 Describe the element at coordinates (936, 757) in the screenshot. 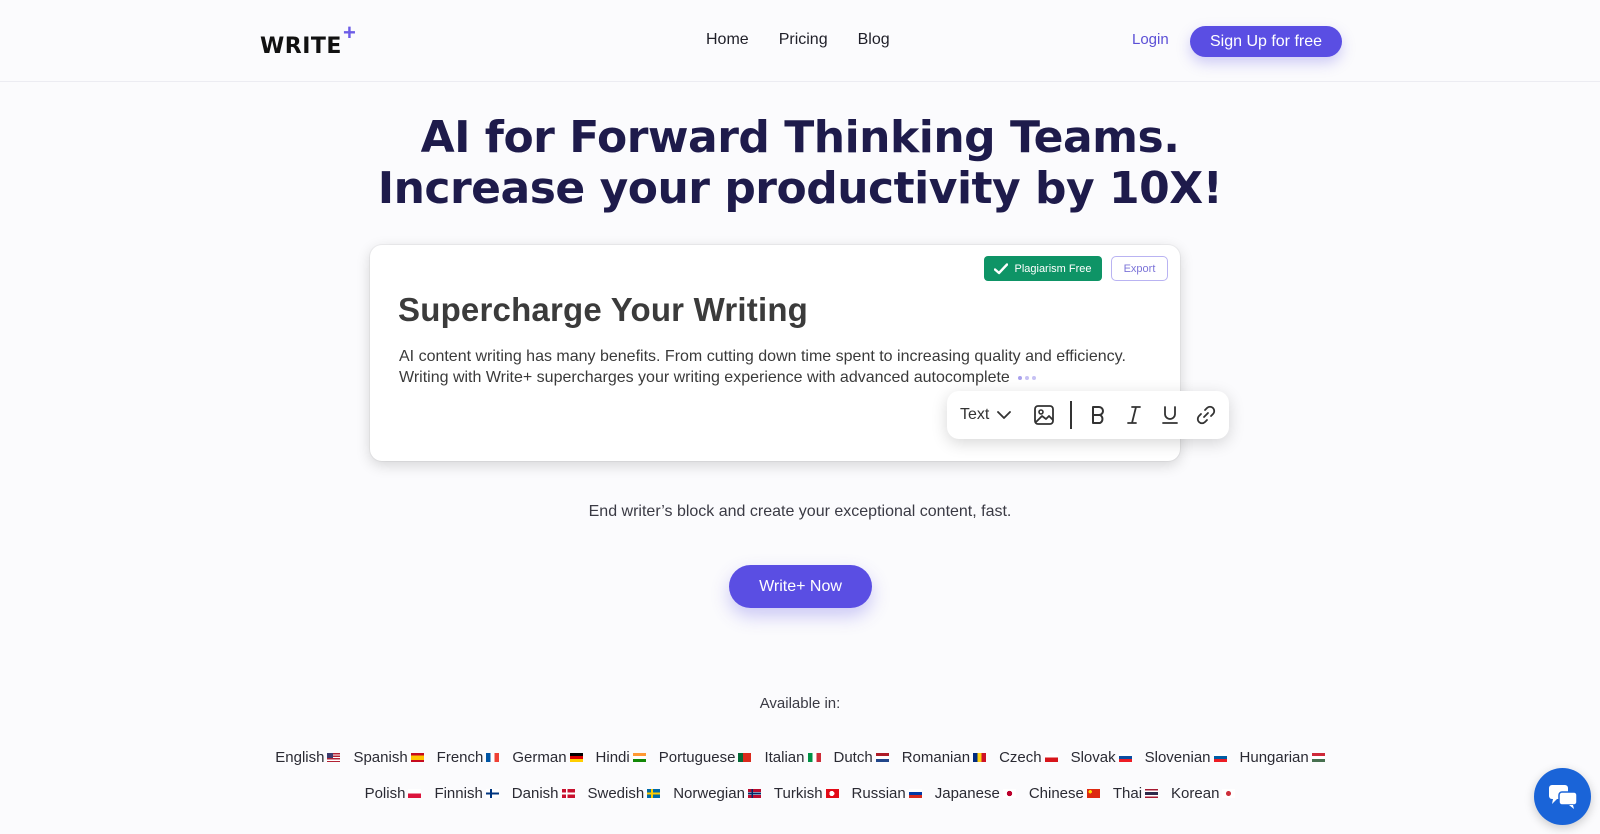

I see `language-label: Romanian` at that location.